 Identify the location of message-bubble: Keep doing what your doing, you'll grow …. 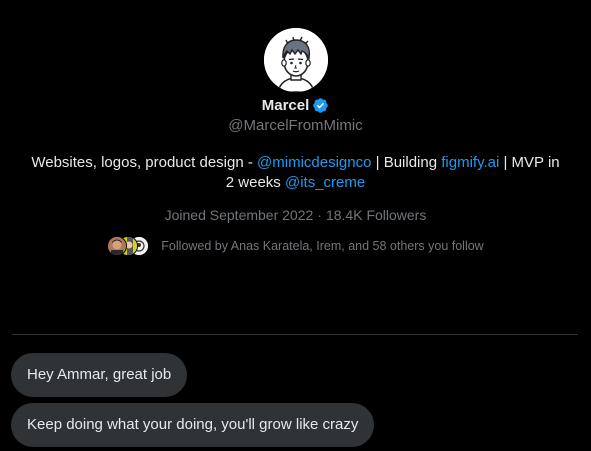
(193, 425).